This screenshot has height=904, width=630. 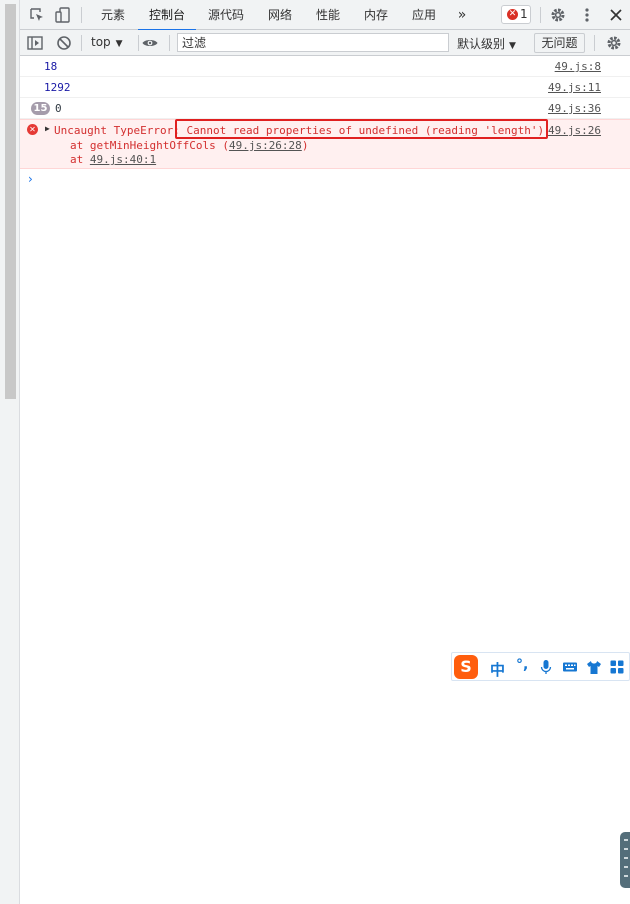 What do you see at coordinates (40, 108) in the screenshot?
I see `repeat-count-badge: 15` at bounding box center [40, 108].